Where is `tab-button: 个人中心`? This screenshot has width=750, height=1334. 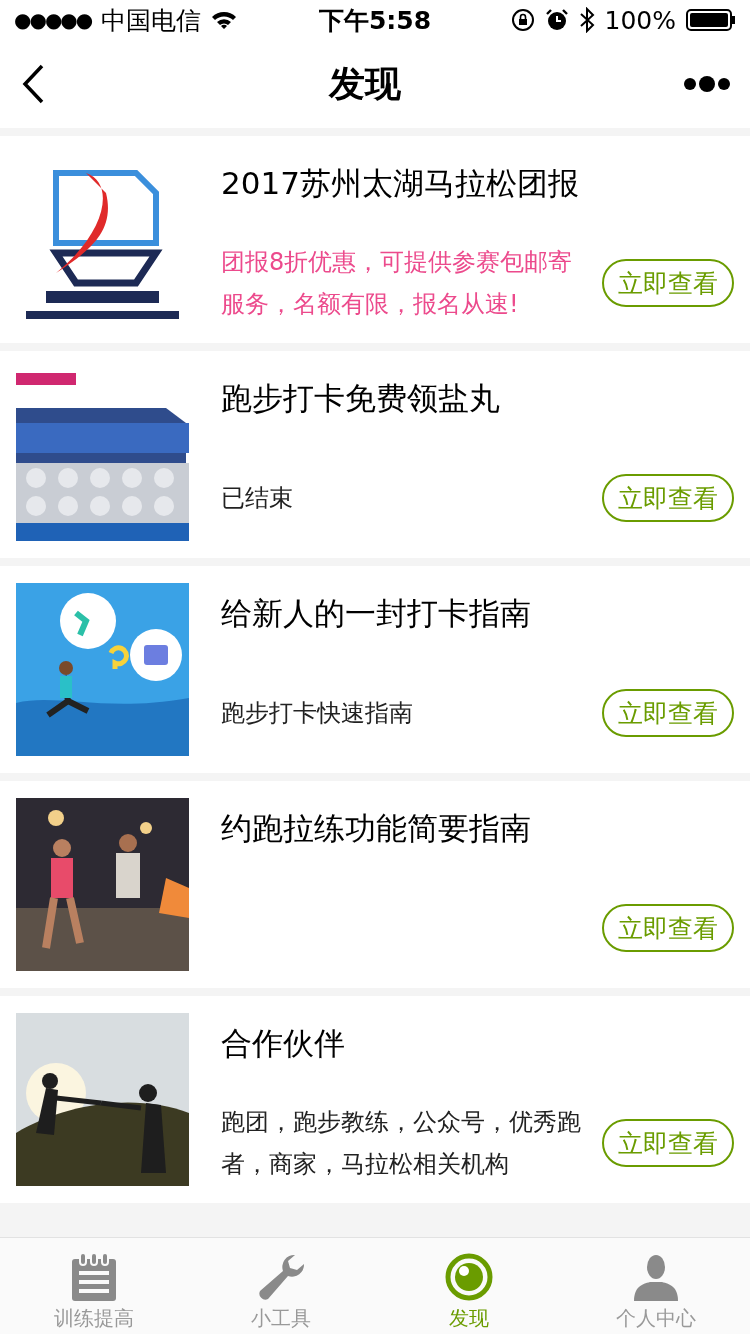 tab-button: 个人中心 is located at coordinates (656, 1286).